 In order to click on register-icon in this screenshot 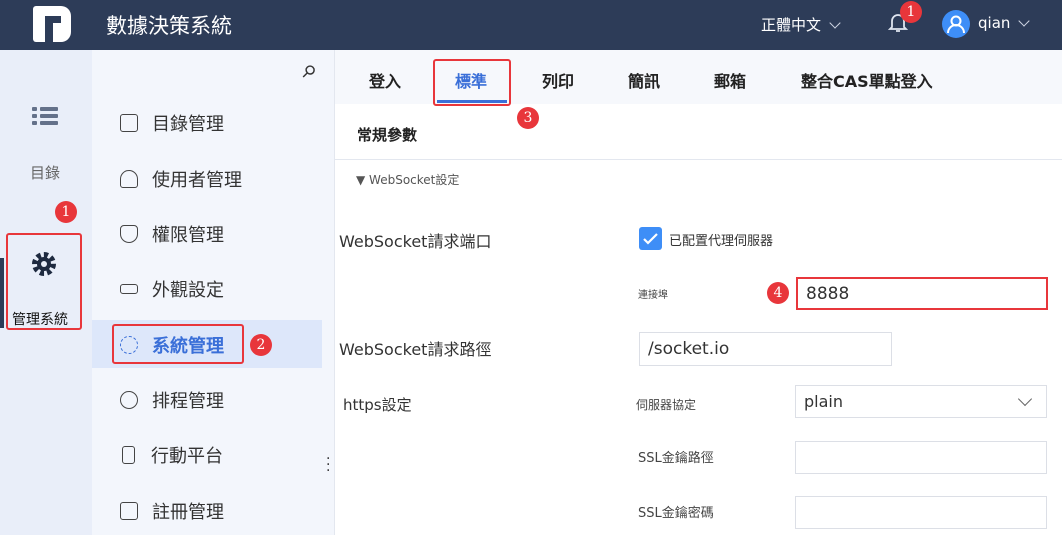, I will do `click(129, 511)`.